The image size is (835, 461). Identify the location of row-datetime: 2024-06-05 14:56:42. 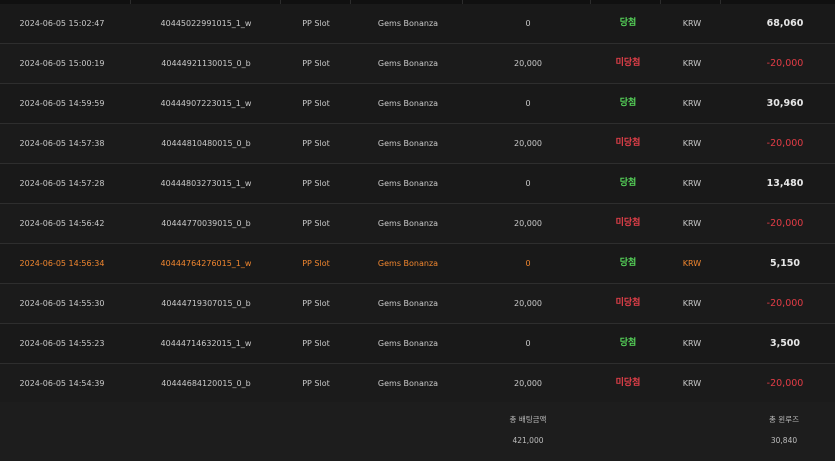
(62, 223).